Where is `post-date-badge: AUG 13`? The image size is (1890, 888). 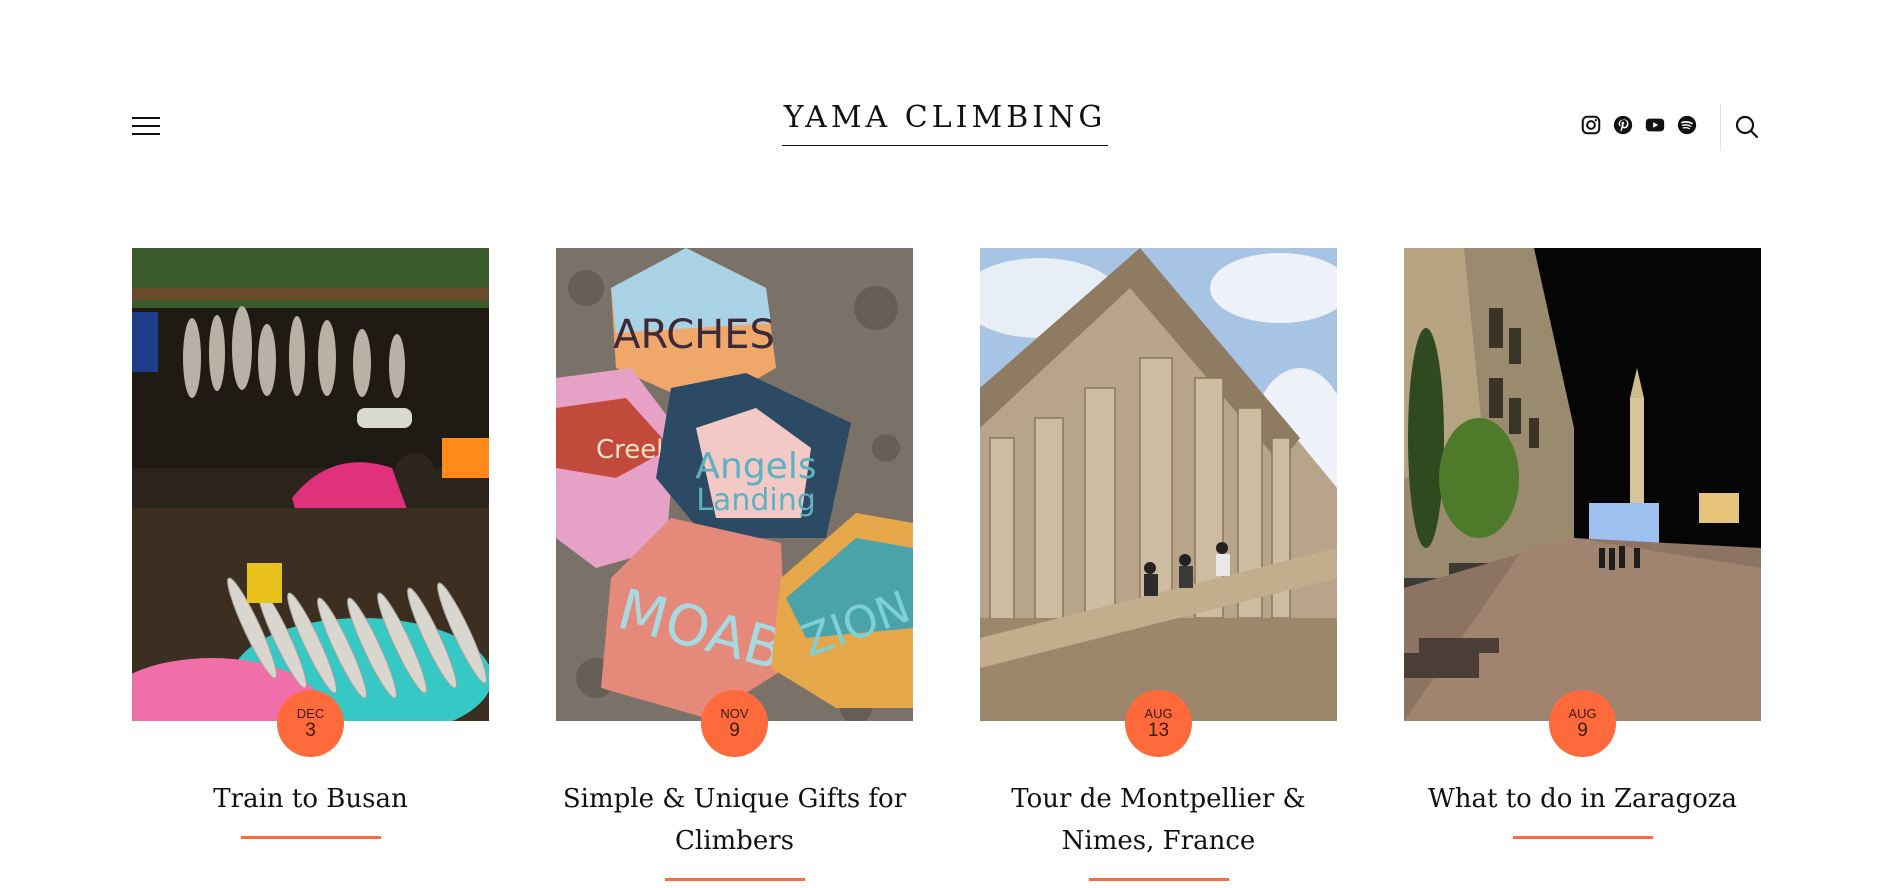 post-date-badge: AUG 13 is located at coordinates (1158, 723).